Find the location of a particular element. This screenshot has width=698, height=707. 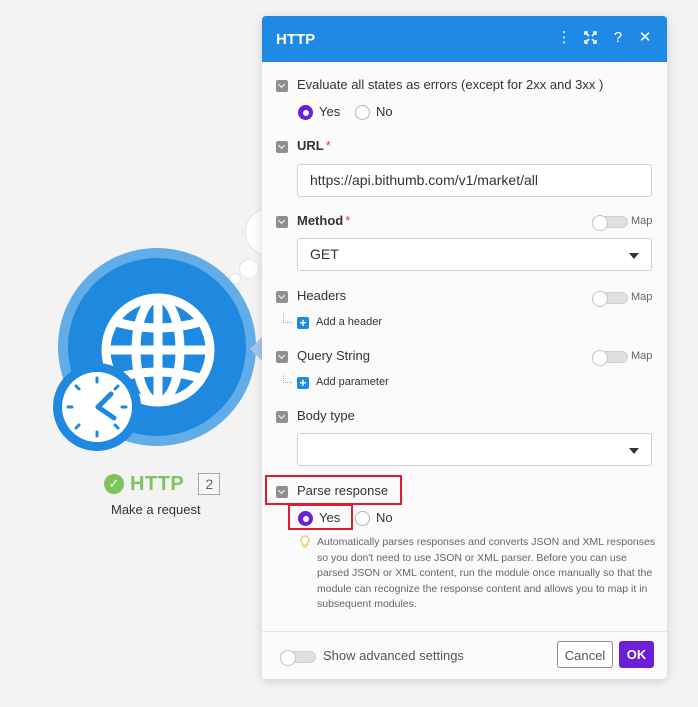

add-parameter-icon: + is located at coordinates (303, 383).